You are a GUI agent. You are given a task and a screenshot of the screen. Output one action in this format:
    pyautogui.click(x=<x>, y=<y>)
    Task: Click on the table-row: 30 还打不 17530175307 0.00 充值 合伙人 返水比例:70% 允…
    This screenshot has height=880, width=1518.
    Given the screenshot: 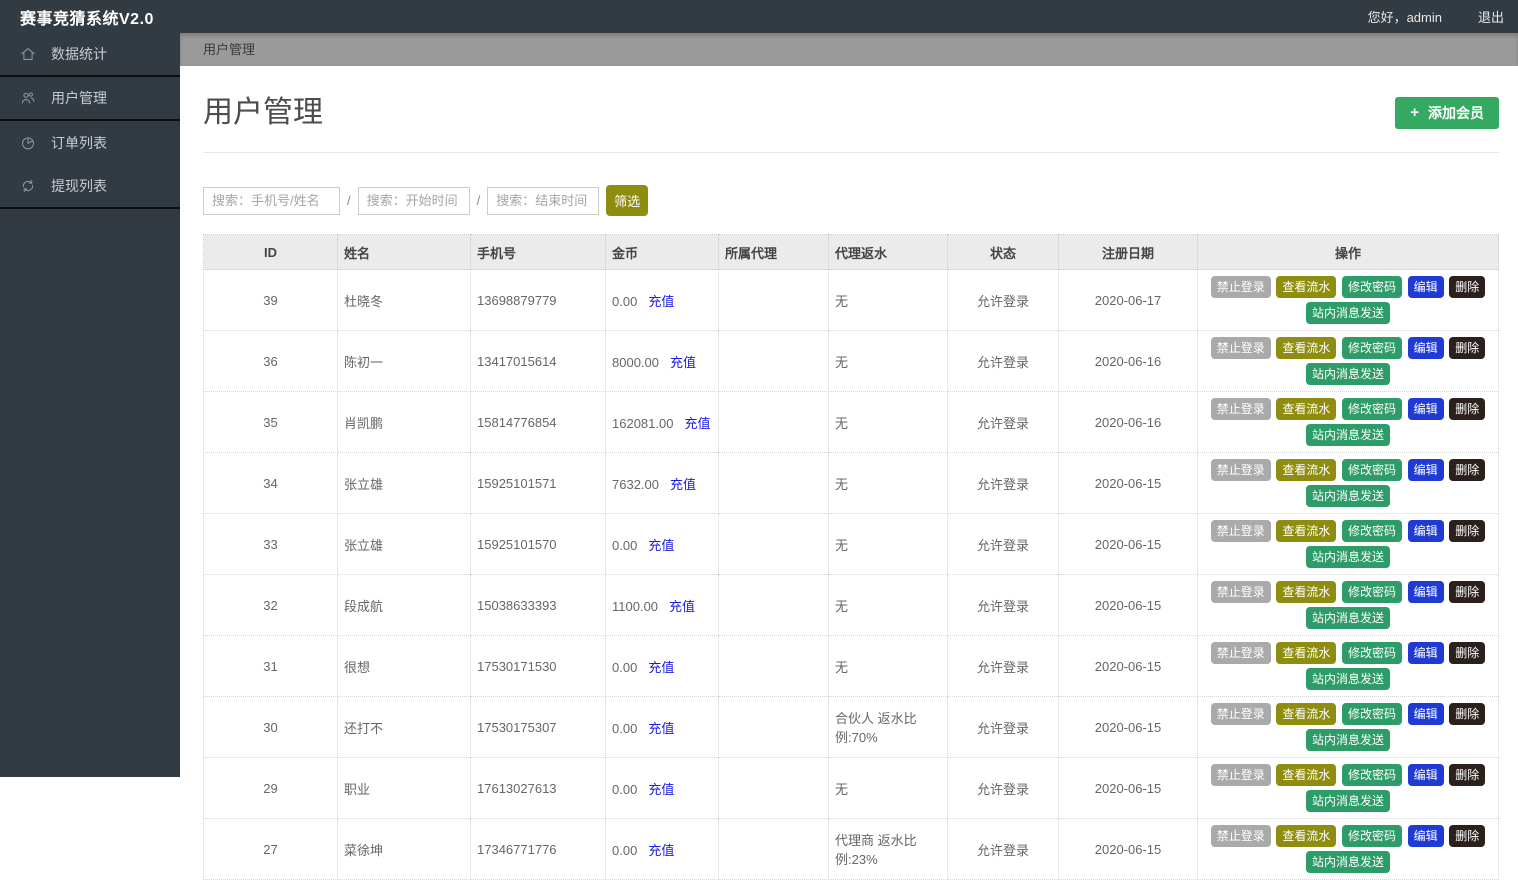 What is the action you would take?
    pyautogui.click(x=851, y=727)
    